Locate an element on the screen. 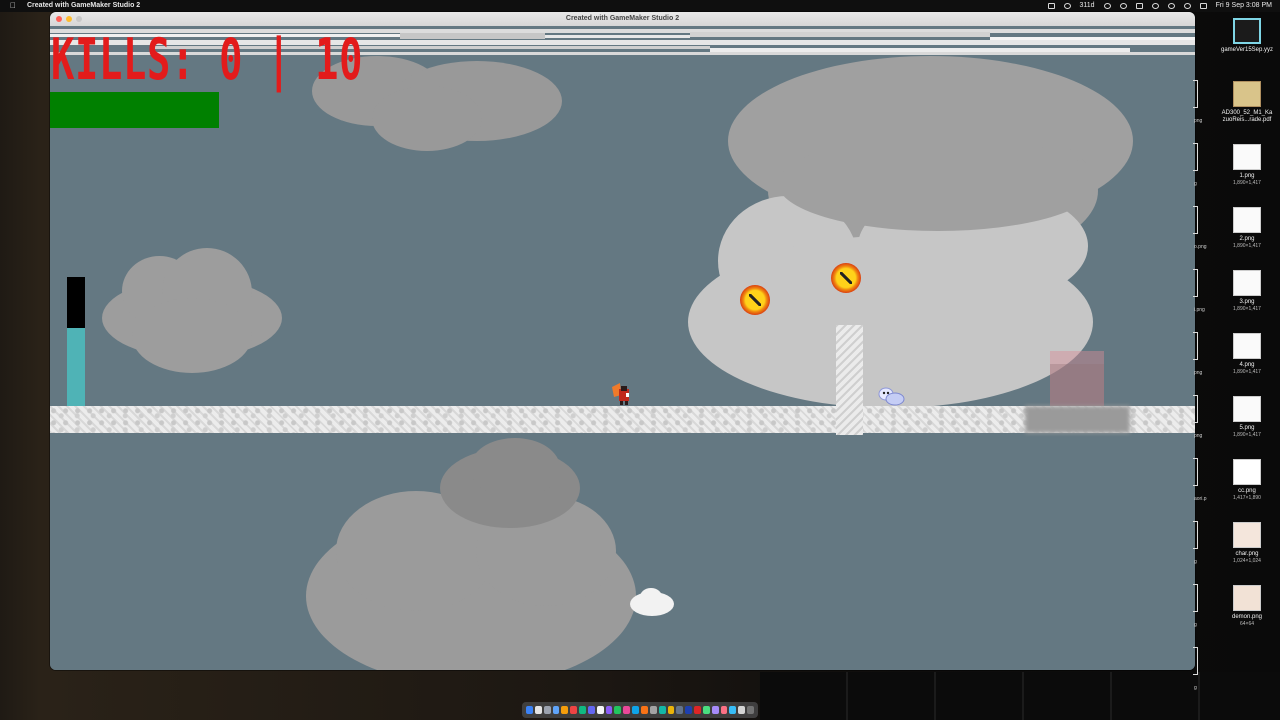 Image resolution: width=1280 pixels, height=720 pixels. bluetooth-icon is located at coordinates (1139, 6).